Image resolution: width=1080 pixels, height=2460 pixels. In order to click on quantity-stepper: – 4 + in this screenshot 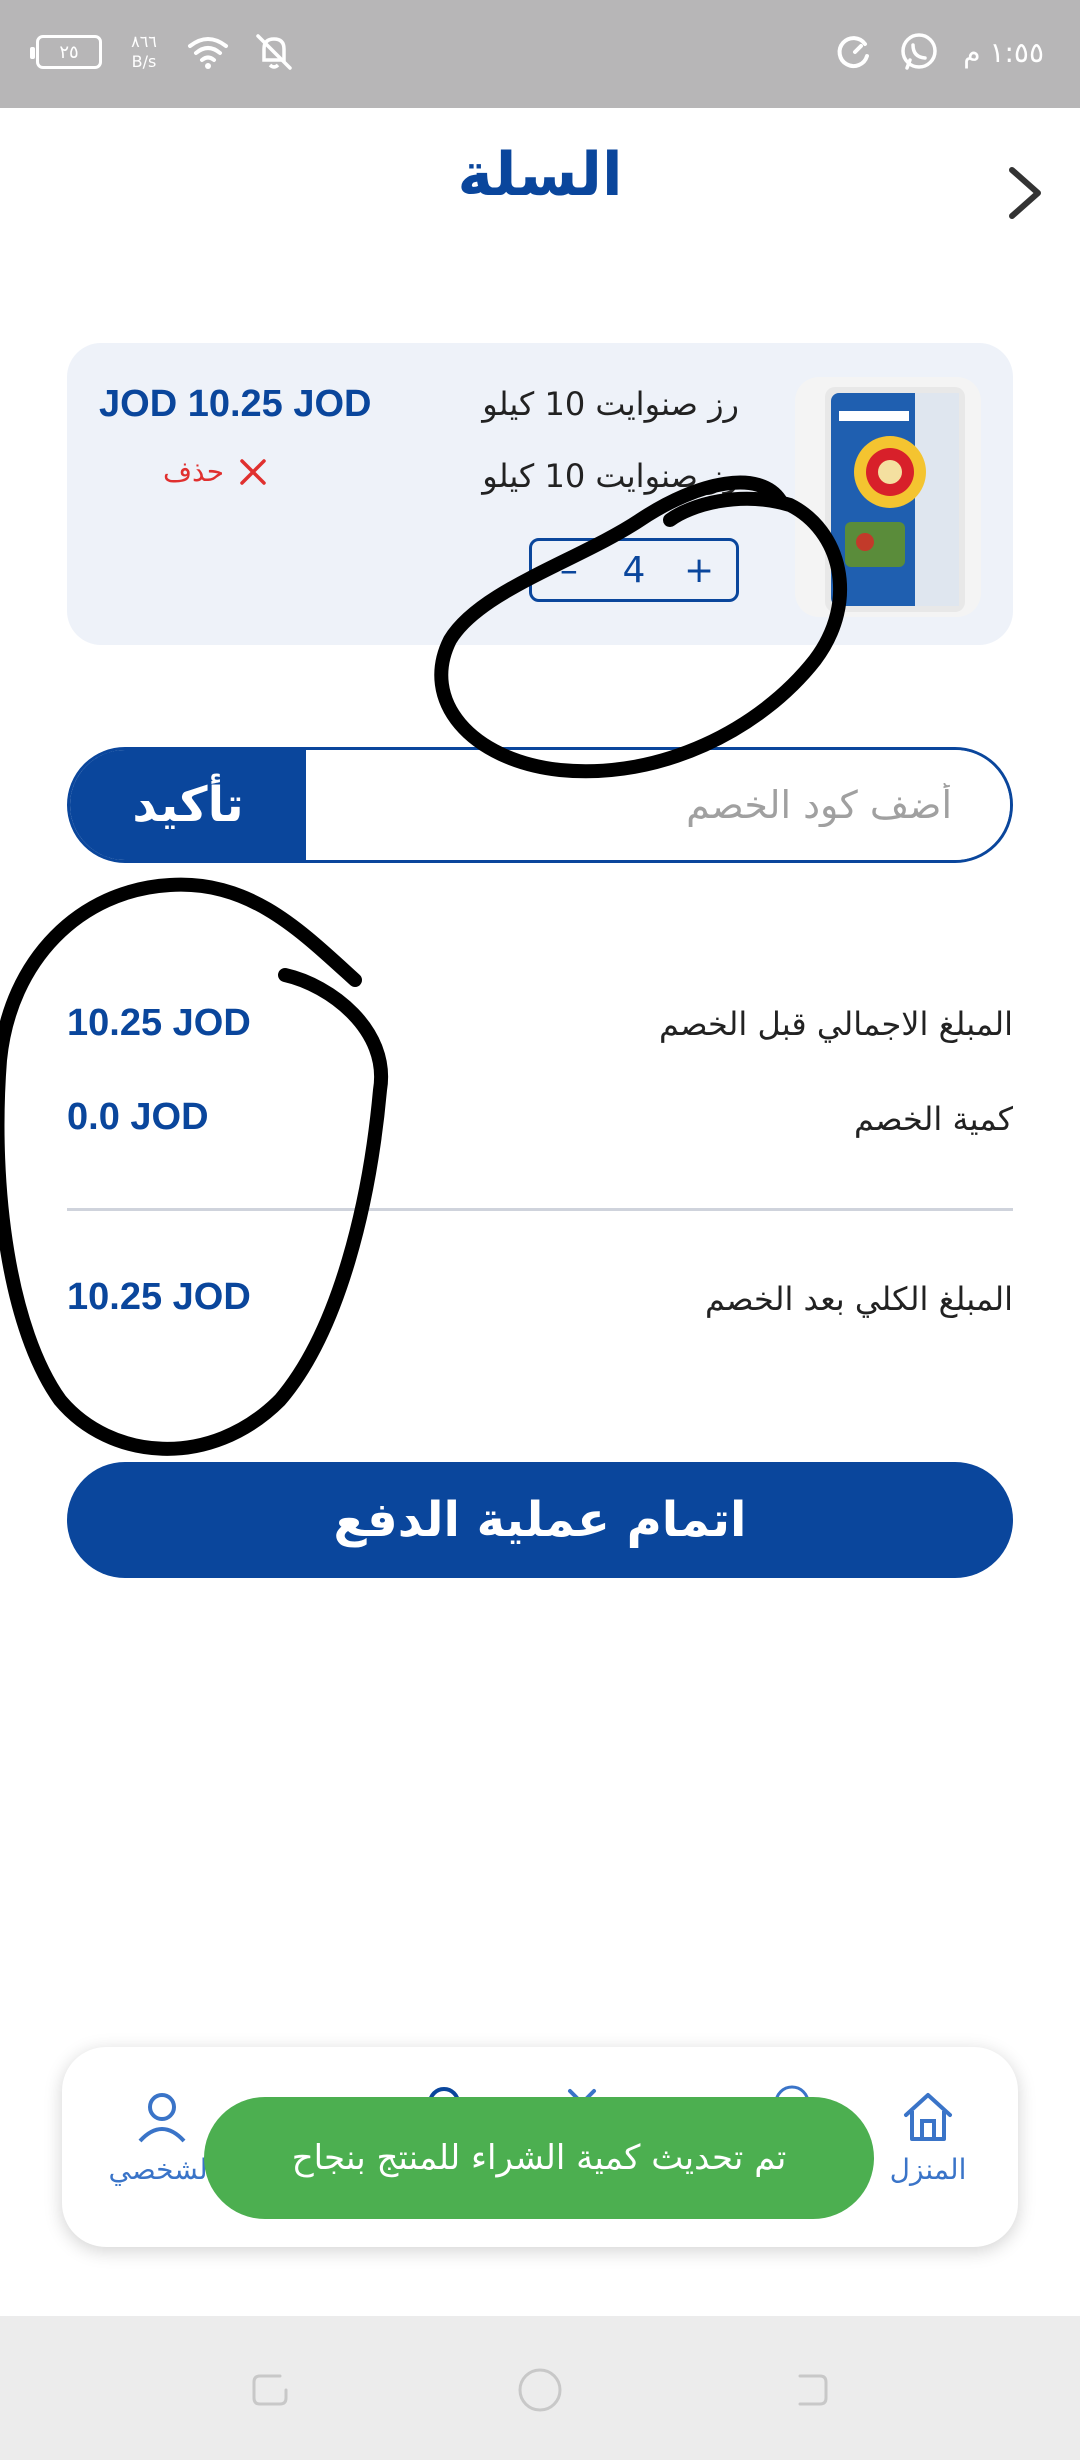, I will do `click(634, 570)`.